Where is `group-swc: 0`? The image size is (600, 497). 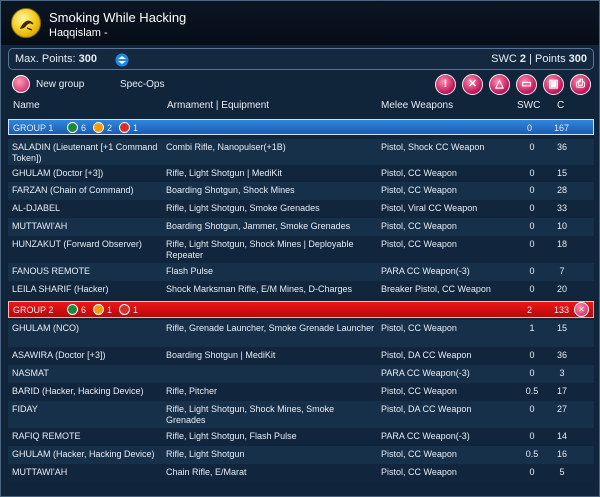
group-swc: 0 is located at coordinates (530, 128).